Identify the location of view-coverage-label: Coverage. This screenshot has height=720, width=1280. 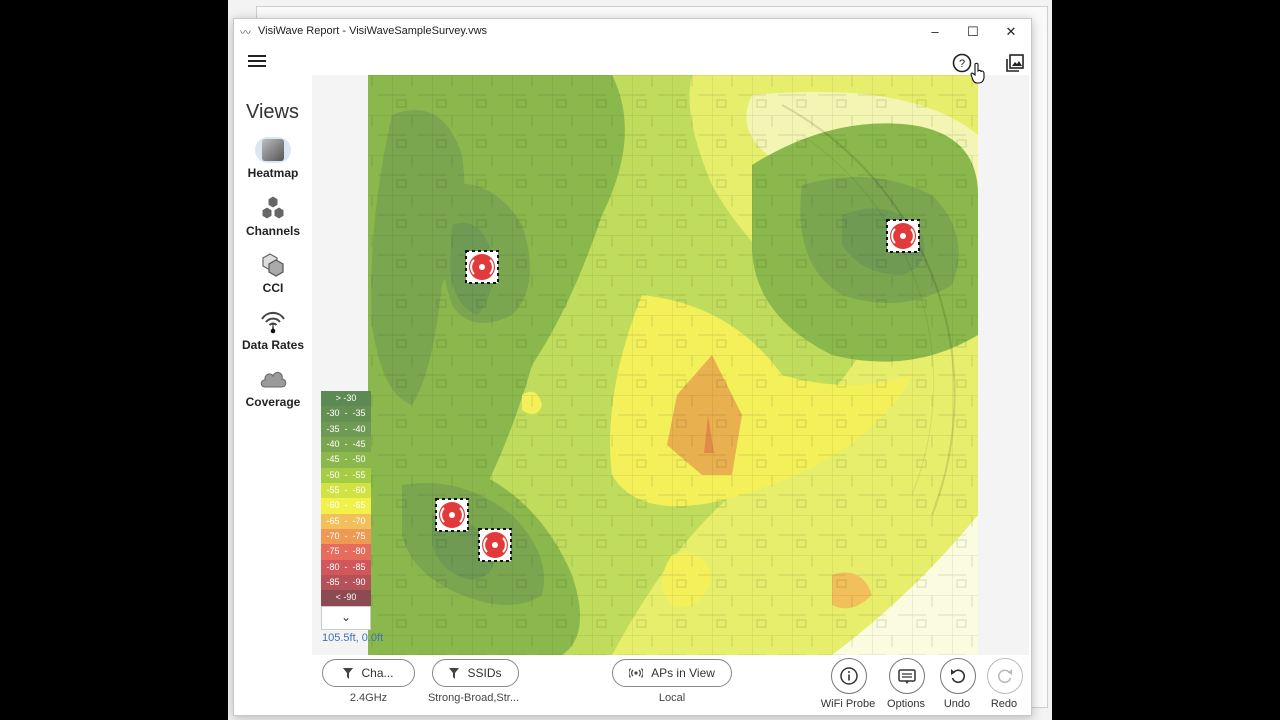
(273, 402).